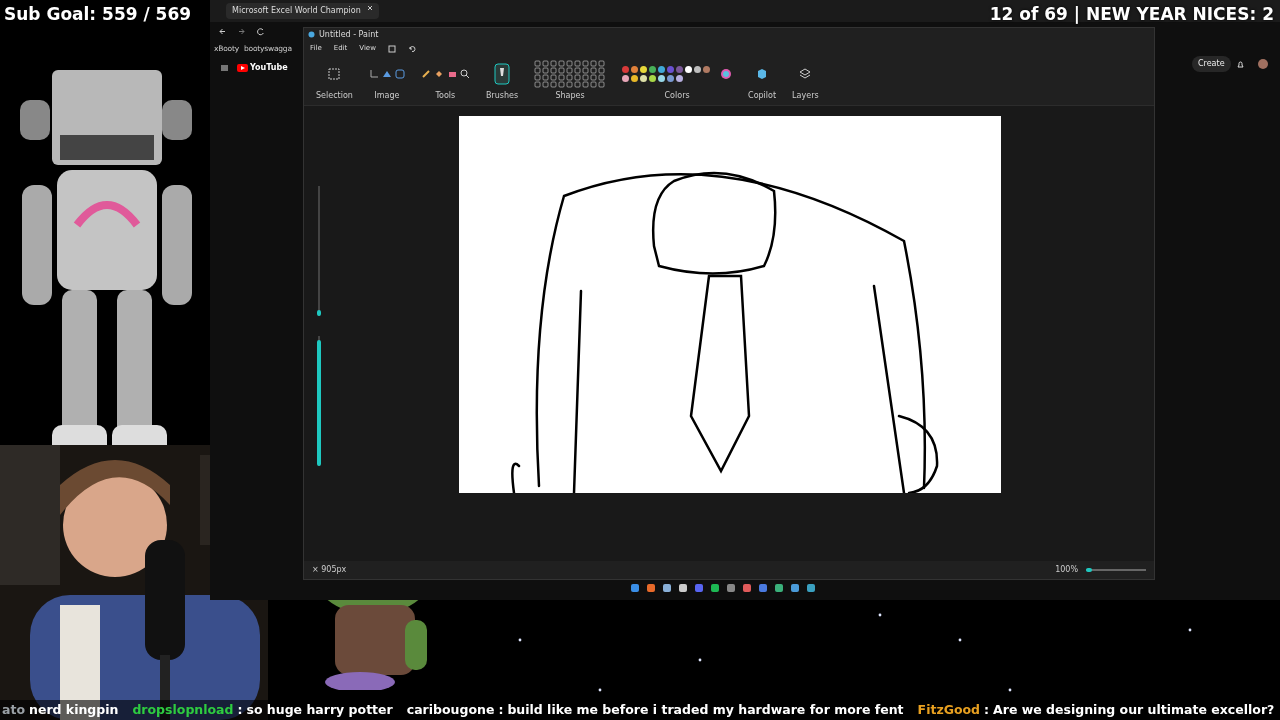 This screenshot has width=1280, height=720. I want to click on play-logo-icon, so click(242, 68).